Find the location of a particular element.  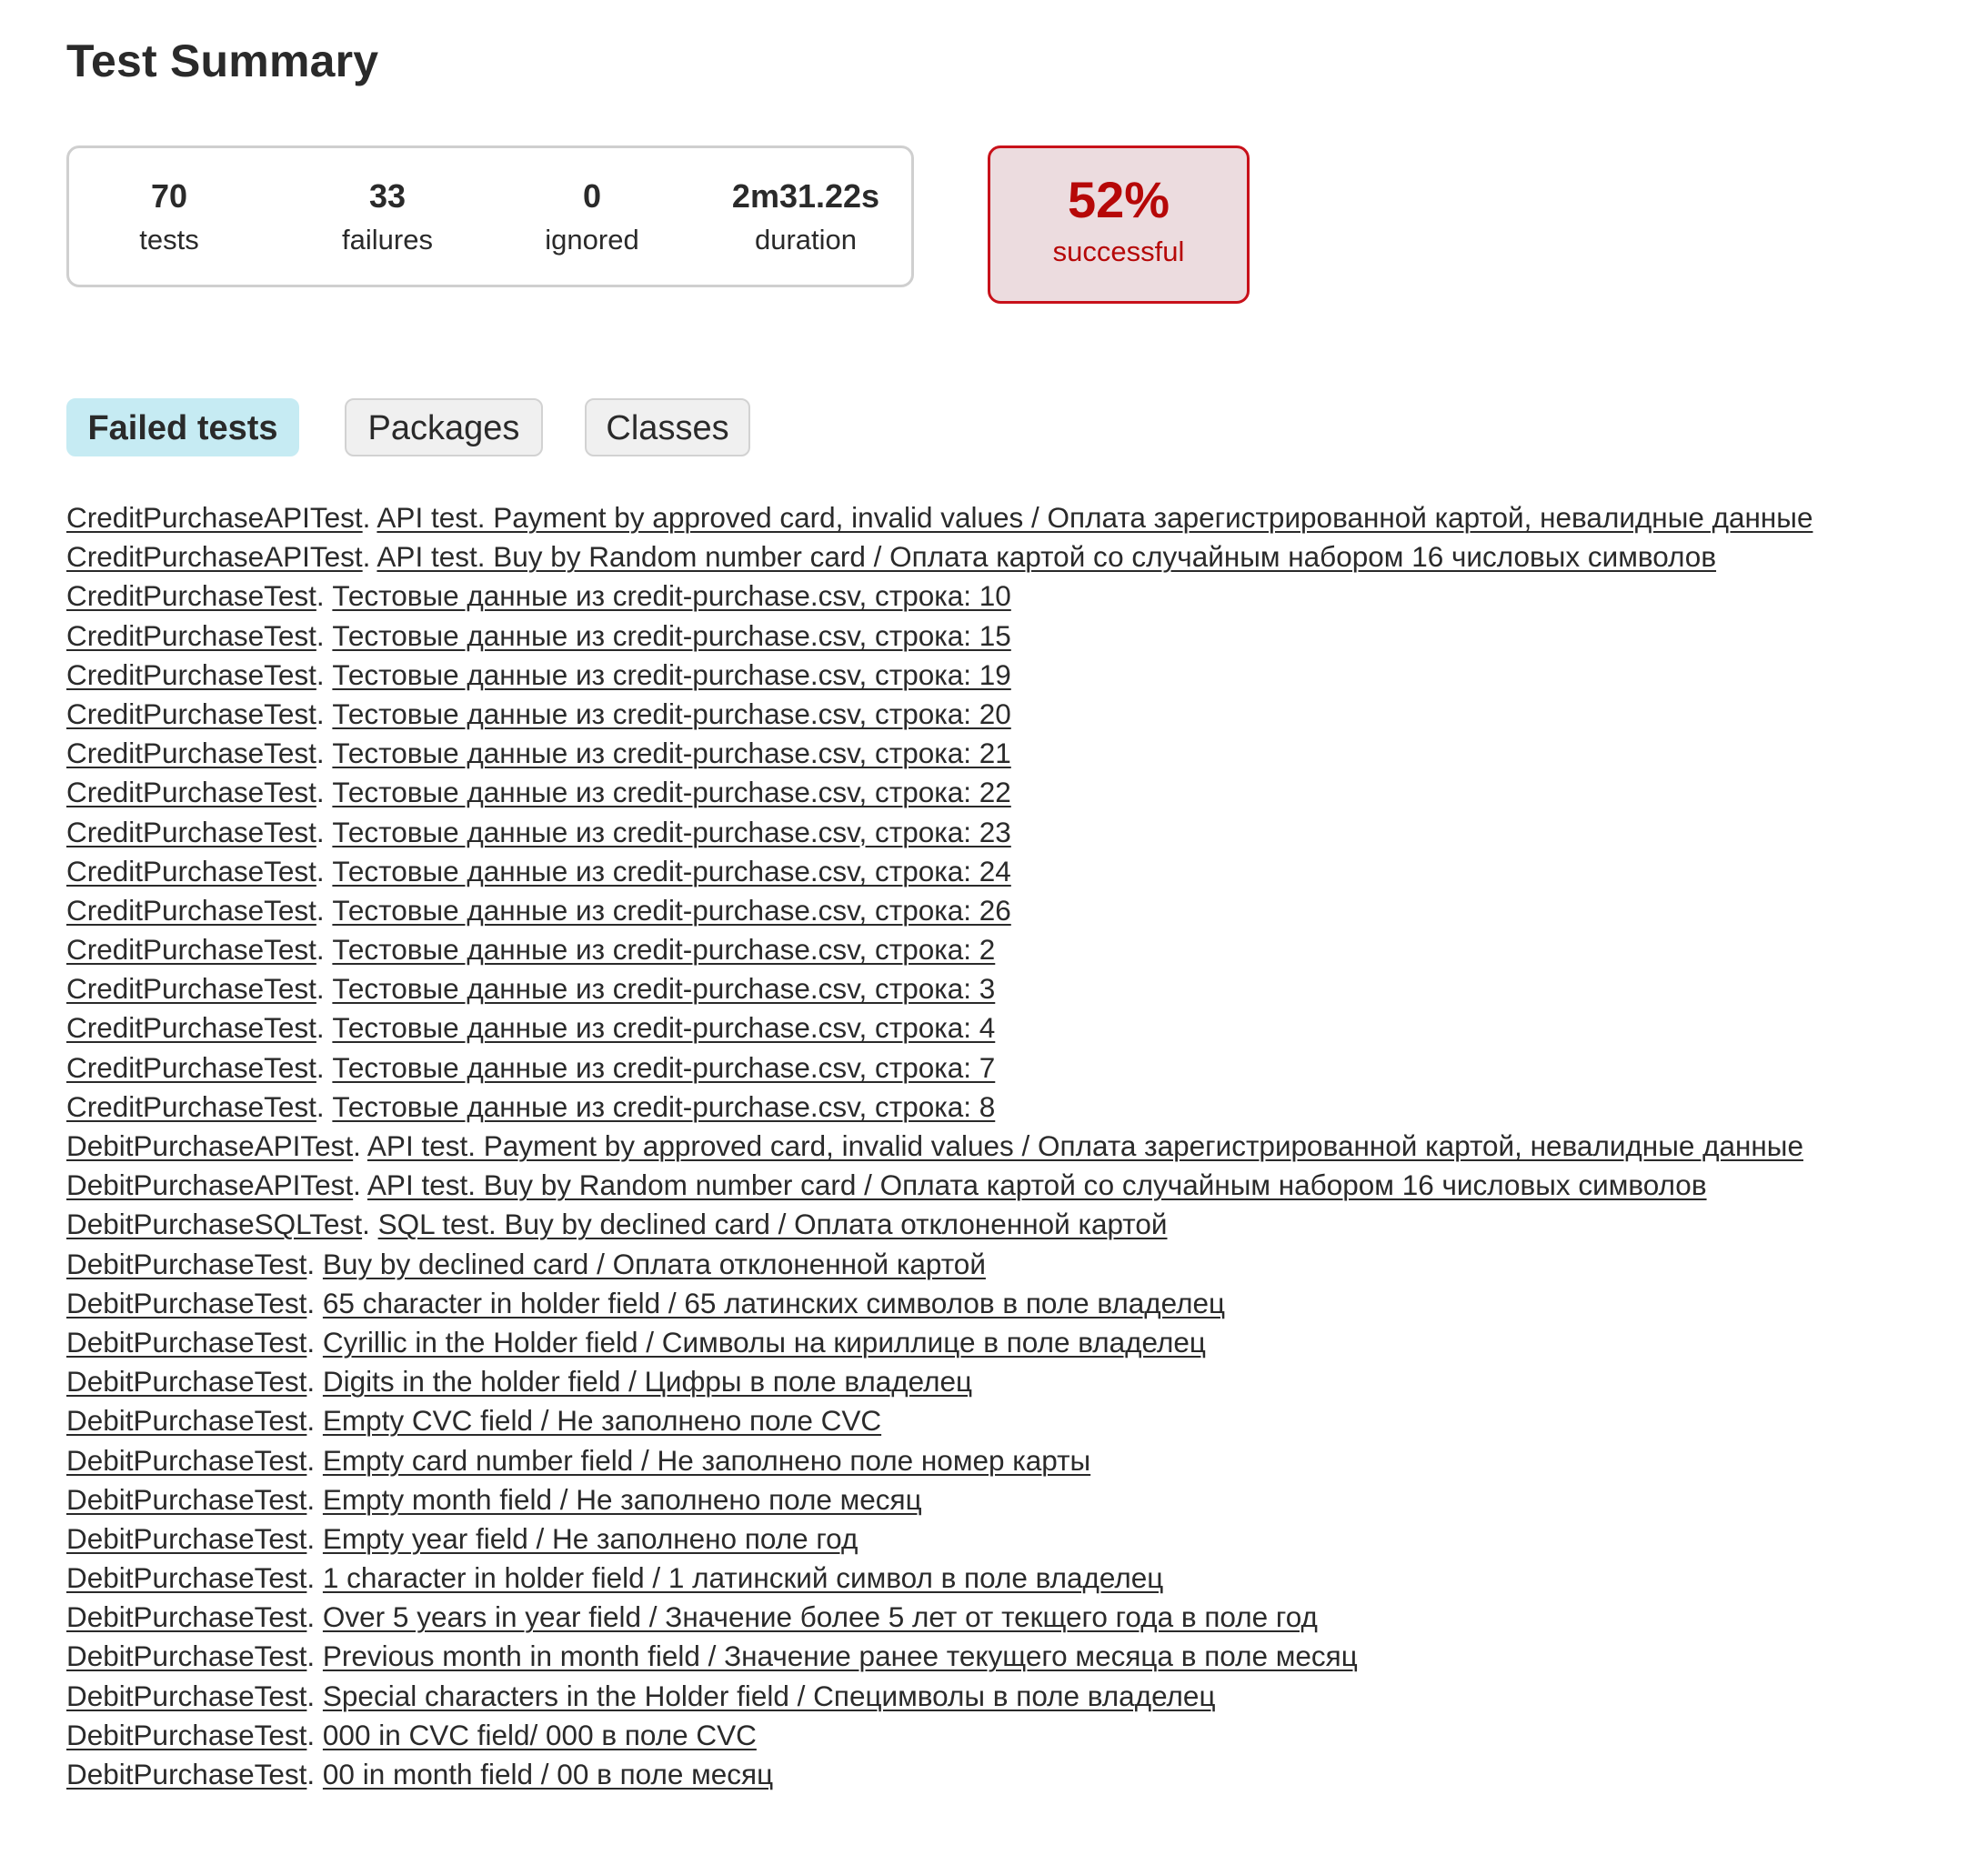

success-rate-badge: 52% successful is located at coordinates (1119, 225).